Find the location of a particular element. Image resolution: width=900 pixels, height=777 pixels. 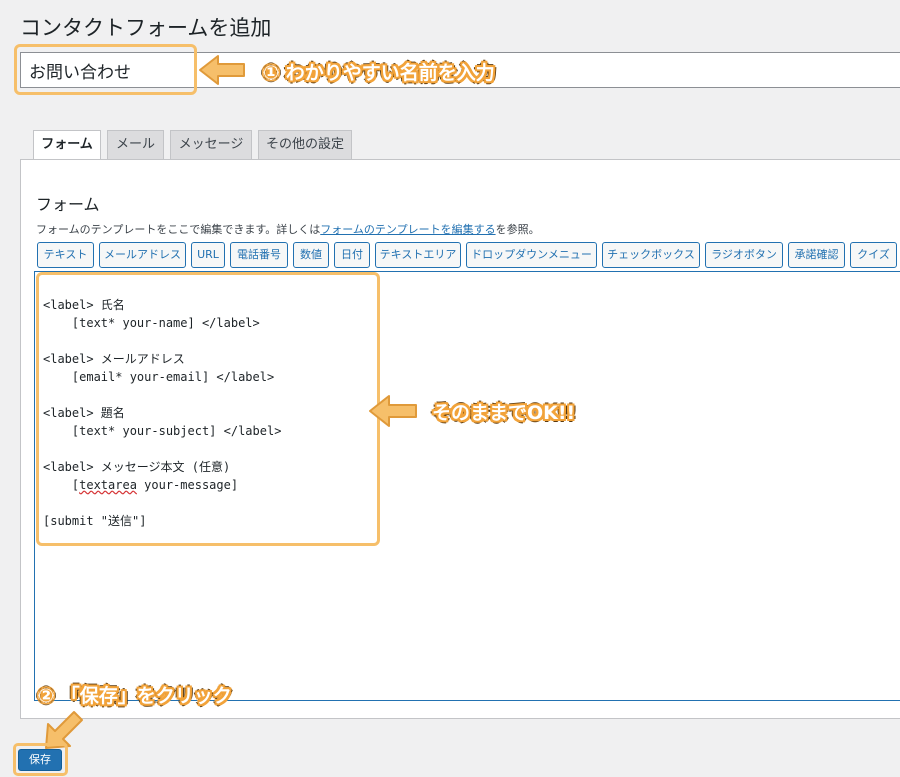

tag-button-select: ドロップダウンメニュー is located at coordinates (531, 255).